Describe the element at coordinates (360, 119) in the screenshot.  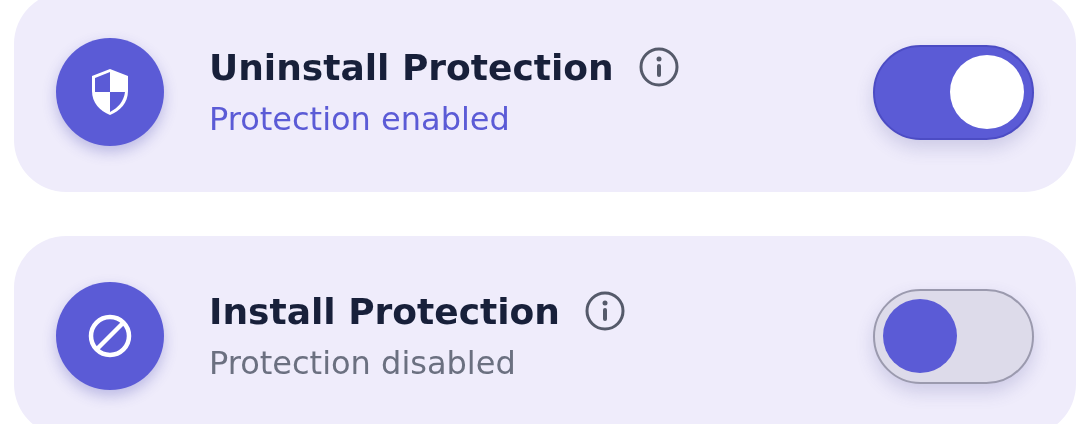
I see `setting-status: Protection enabled` at that location.